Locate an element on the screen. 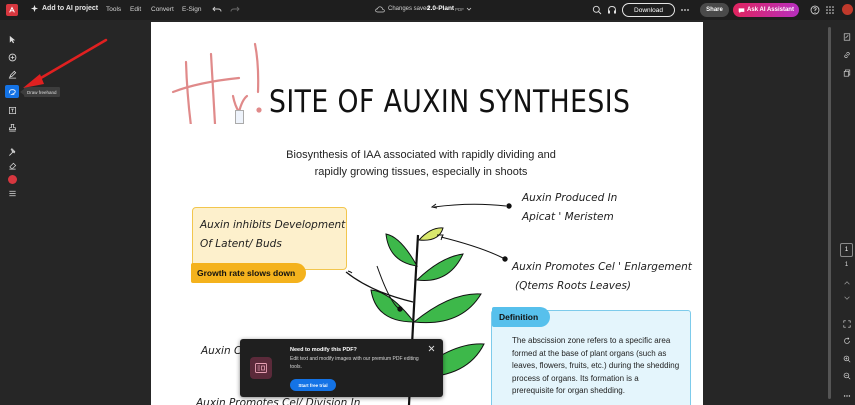  note-auxin-produced: Auxin Produced In Apicat ' Meristem is located at coordinates (569, 208).